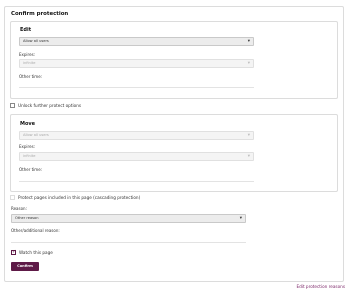 Image resolution: width=350 pixels, height=293 pixels. Describe the element at coordinates (136, 63) in the screenshot. I see `edit-expires-select: infinite ▾` at that location.